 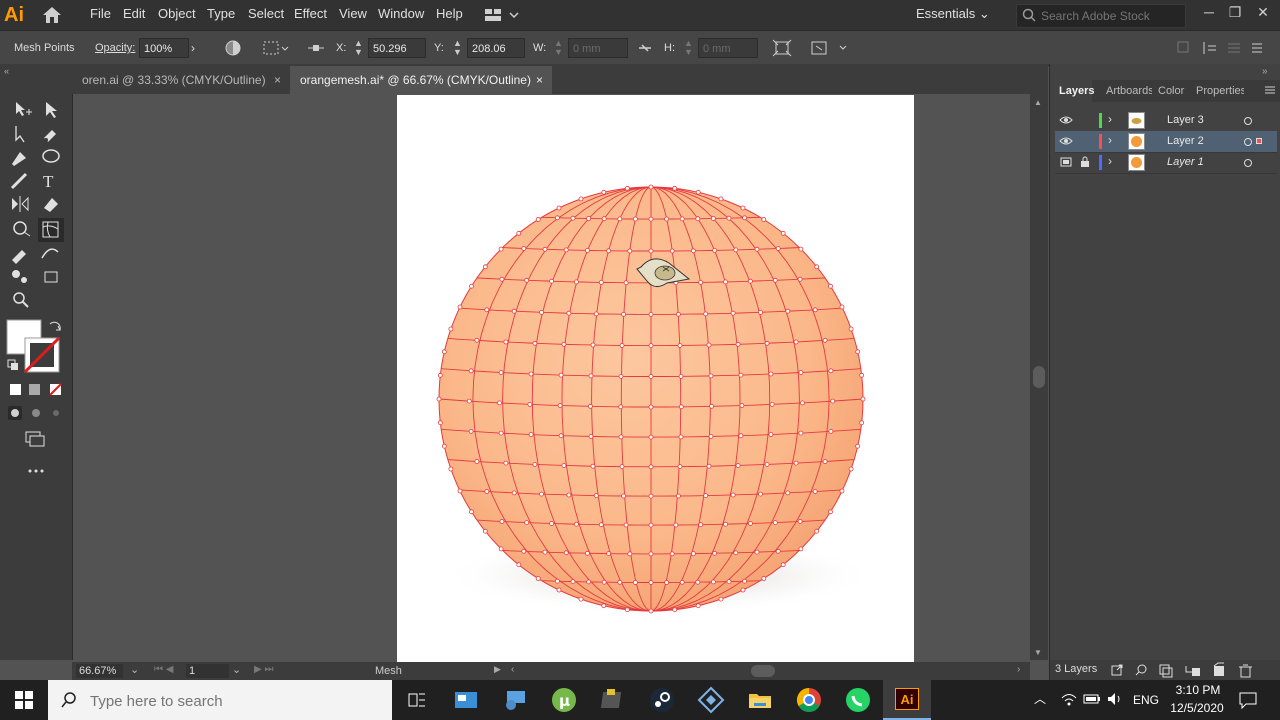 What do you see at coordinates (496, 56) in the screenshot?
I see `y-field: 208.06 mm` at bounding box center [496, 56].